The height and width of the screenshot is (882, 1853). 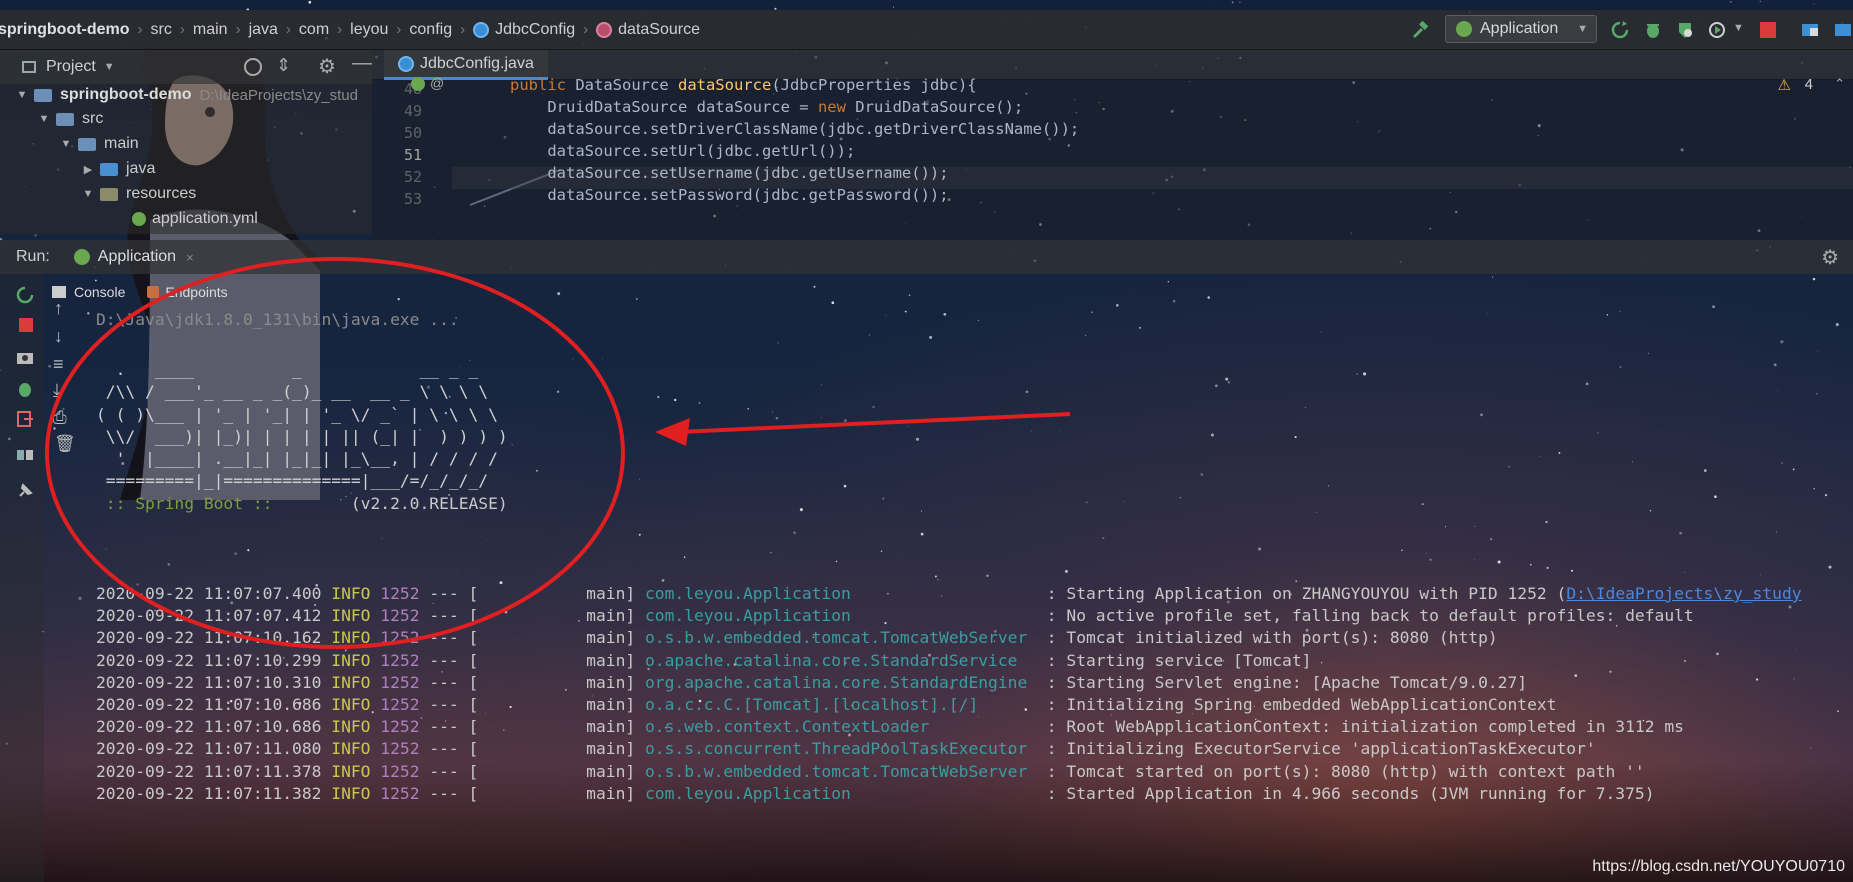 I want to click on annotation-arrowhead, so click(x=672, y=432).